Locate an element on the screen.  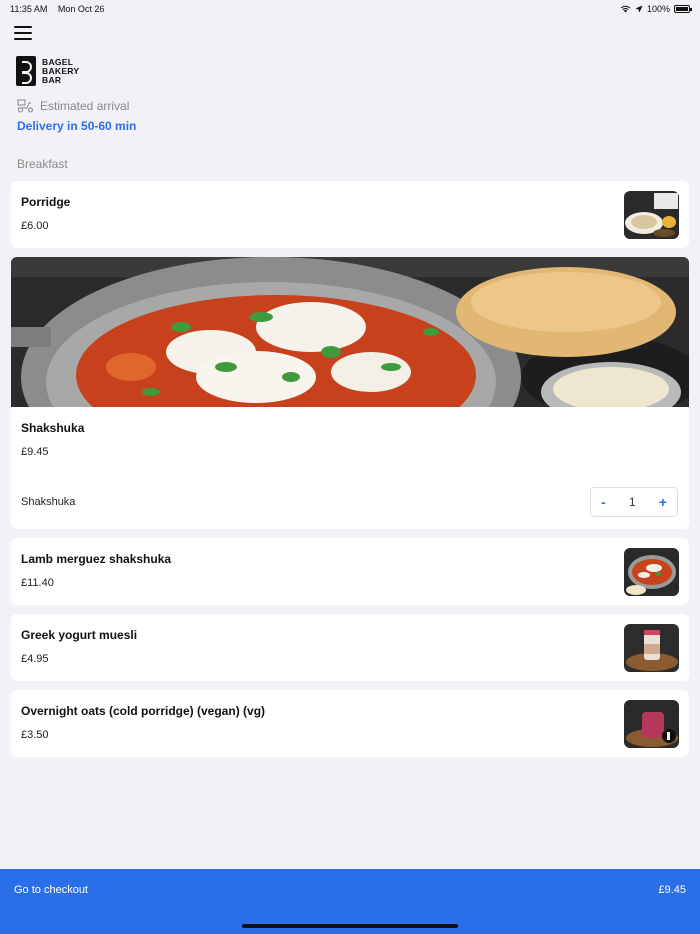
lamb-merguez-shakshuka-image is located at coordinates (651, 572).